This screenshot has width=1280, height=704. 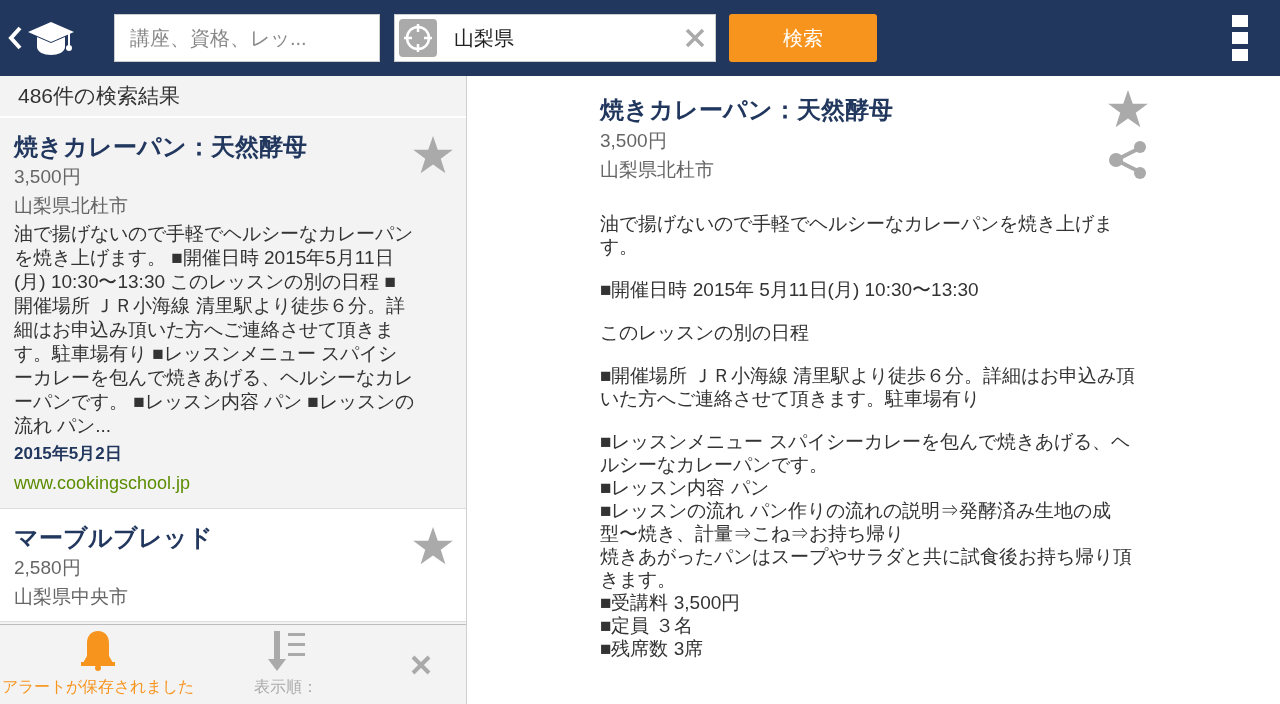 I want to click on result-url: www.cookingschool.jp, so click(x=103, y=483).